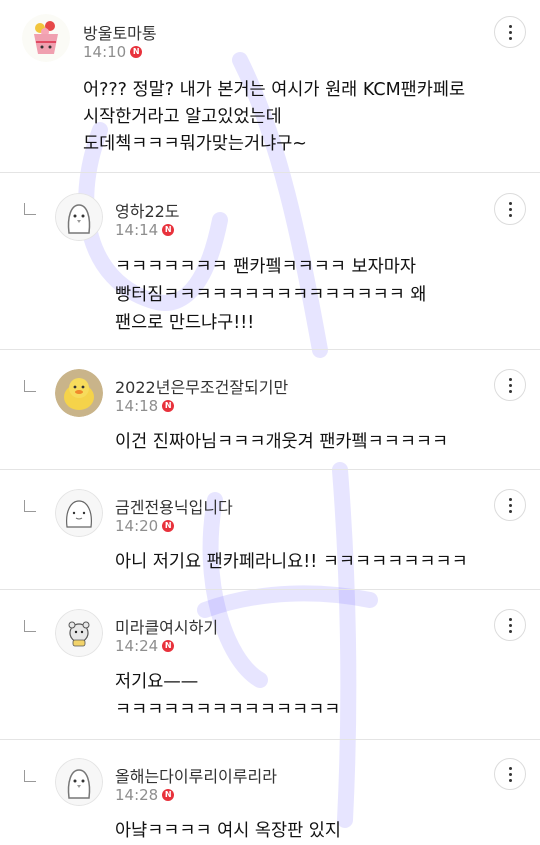 This screenshot has height=845, width=540. I want to click on comment-text-line: 어??? 정말? 내가 본거는 여시가 원래 KCM팬카페로, so click(274, 90).